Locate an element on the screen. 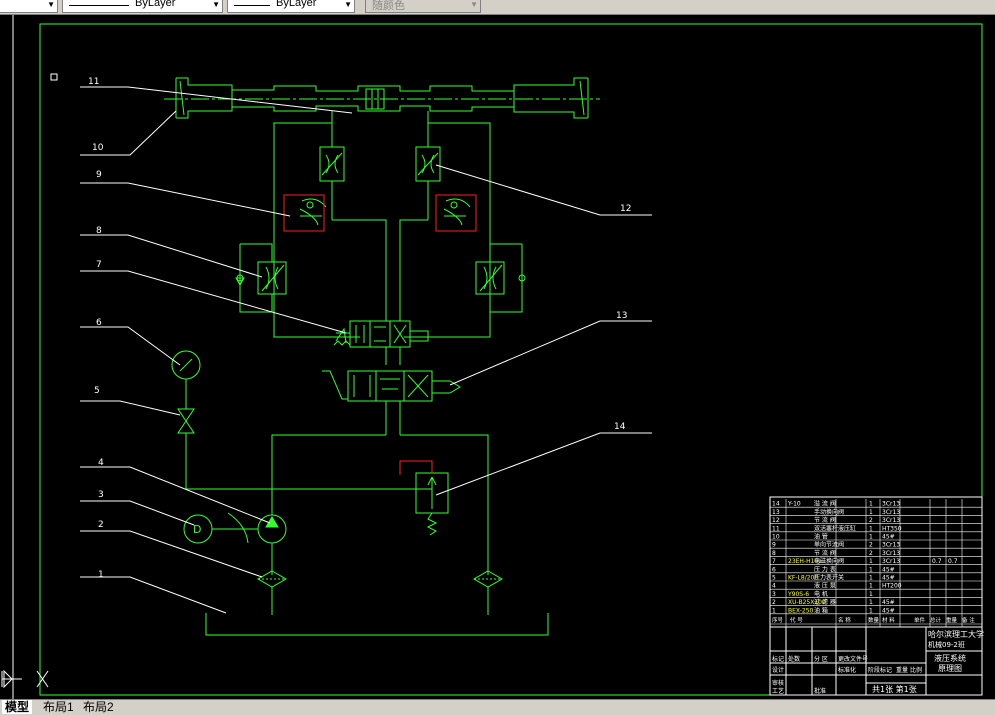 The width and height of the screenshot is (995, 715). lineweight-dropdown: ByLayer ▼ is located at coordinates (291, 6).